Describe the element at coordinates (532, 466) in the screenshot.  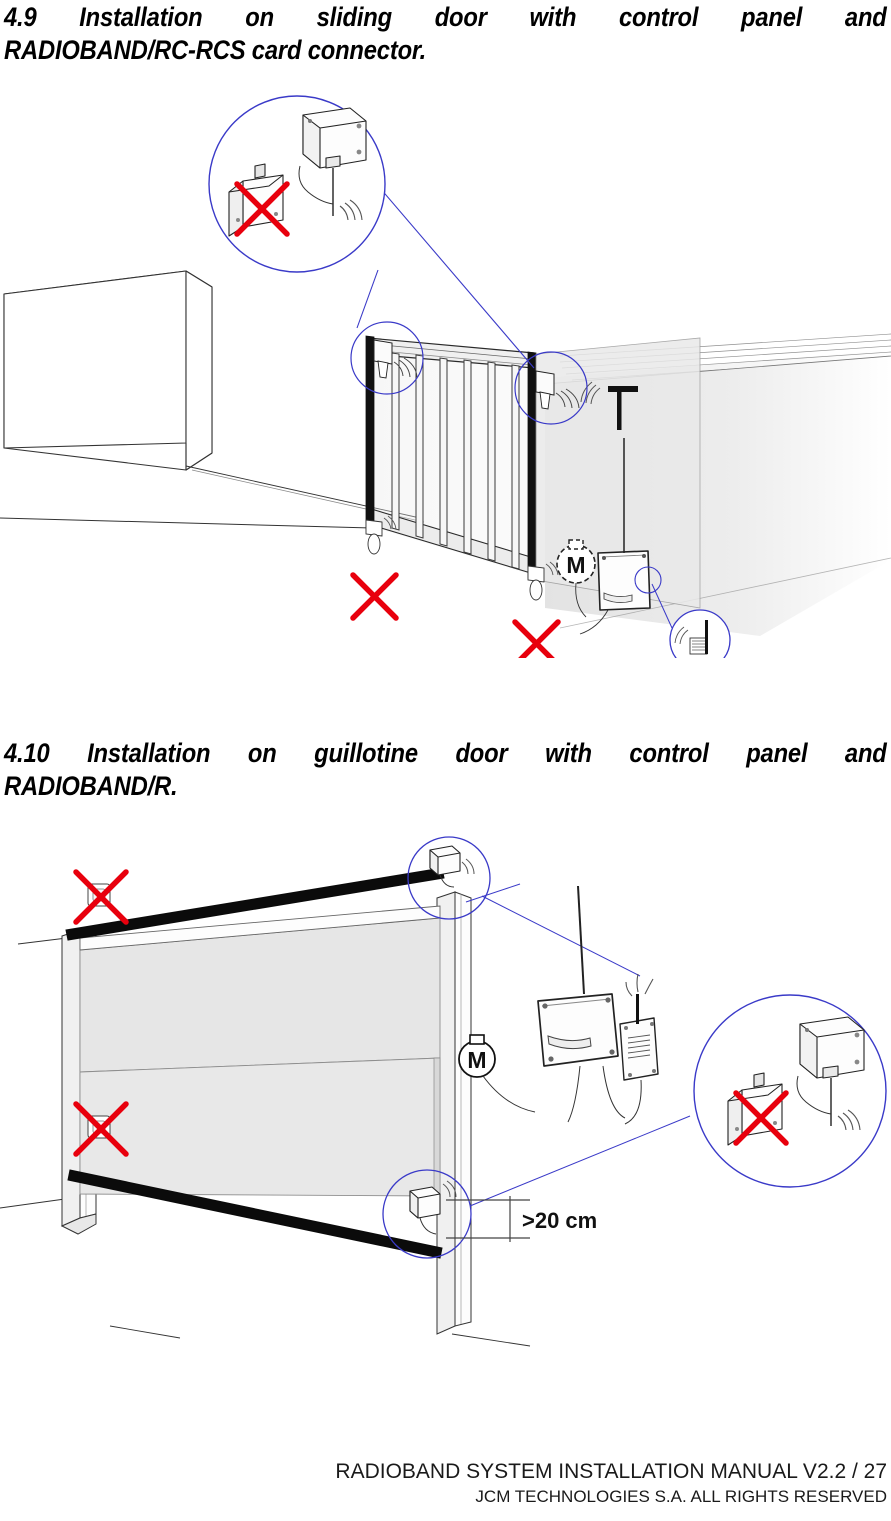
I see `gate-post-right` at that location.